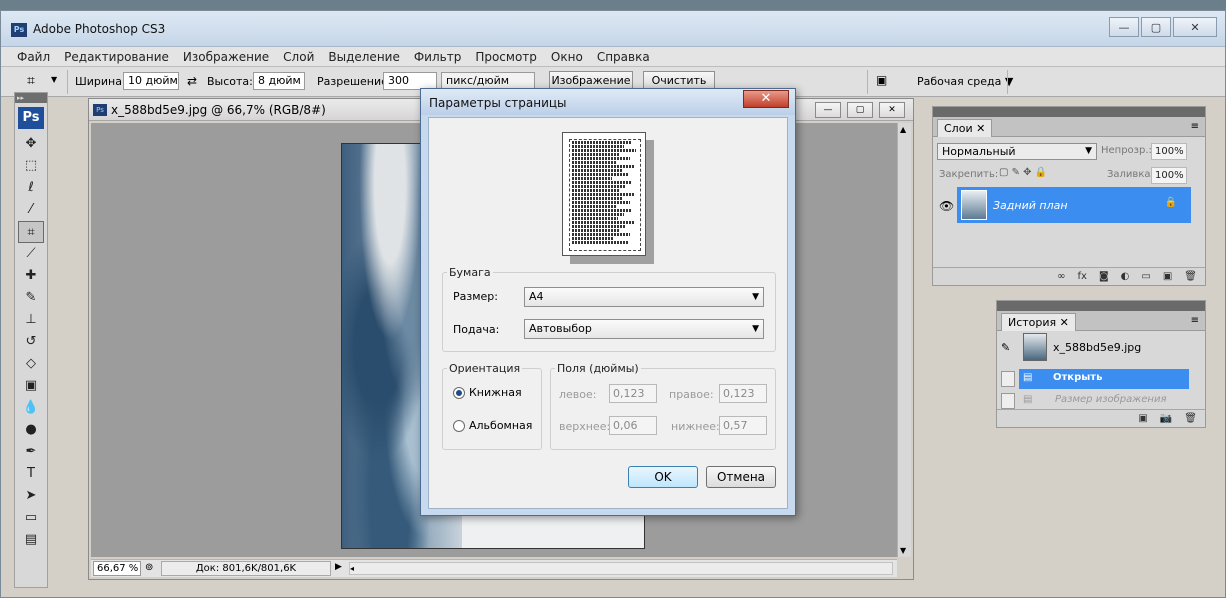 Image resolution: width=1226 pixels, height=598 pixels. What do you see at coordinates (31, 408) in the screenshot?
I see `blur-tool-icon: 💧` at bounding box center [31, 408].